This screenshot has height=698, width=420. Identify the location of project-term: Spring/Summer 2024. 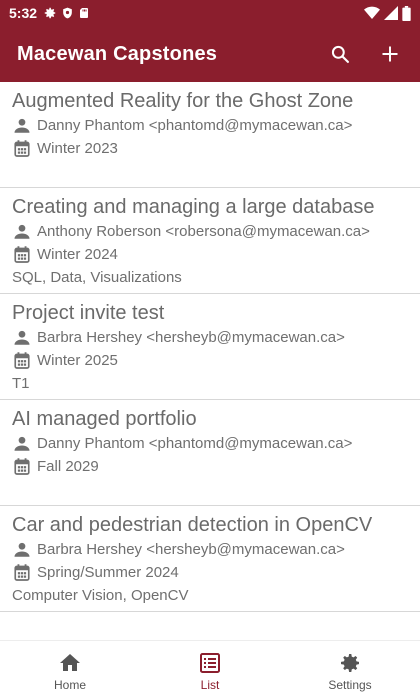
(108, 572).